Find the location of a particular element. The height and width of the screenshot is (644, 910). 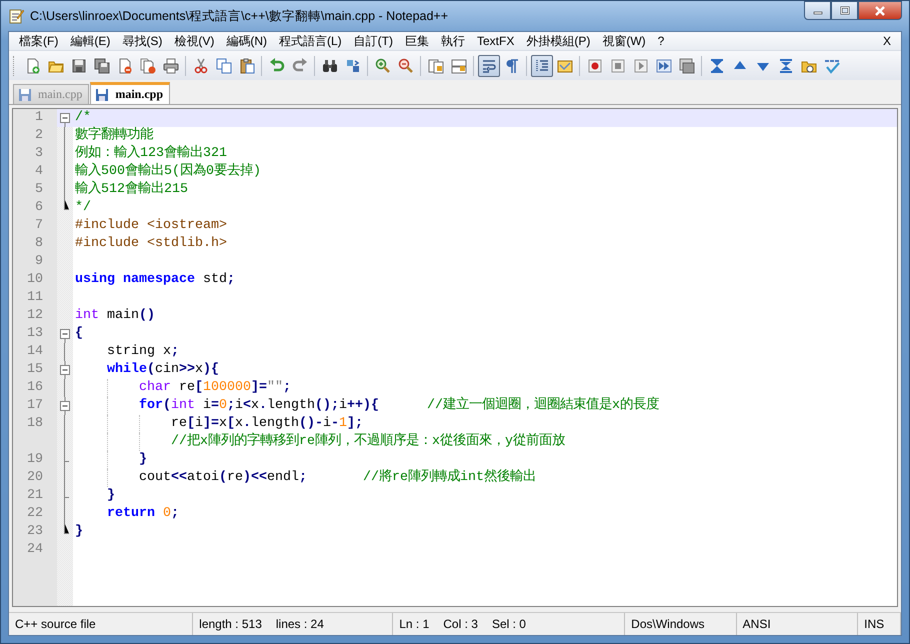

documents-close-icon is located at coordinates (148, 66).